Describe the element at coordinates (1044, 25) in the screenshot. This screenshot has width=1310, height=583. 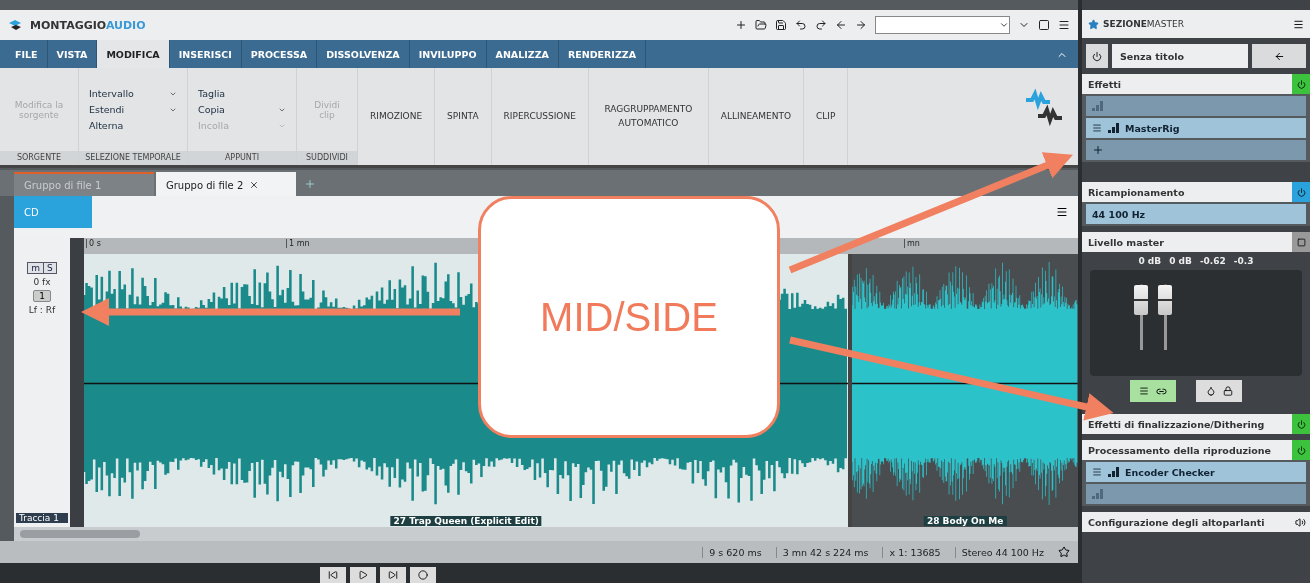
I see `window-icon` at that location.